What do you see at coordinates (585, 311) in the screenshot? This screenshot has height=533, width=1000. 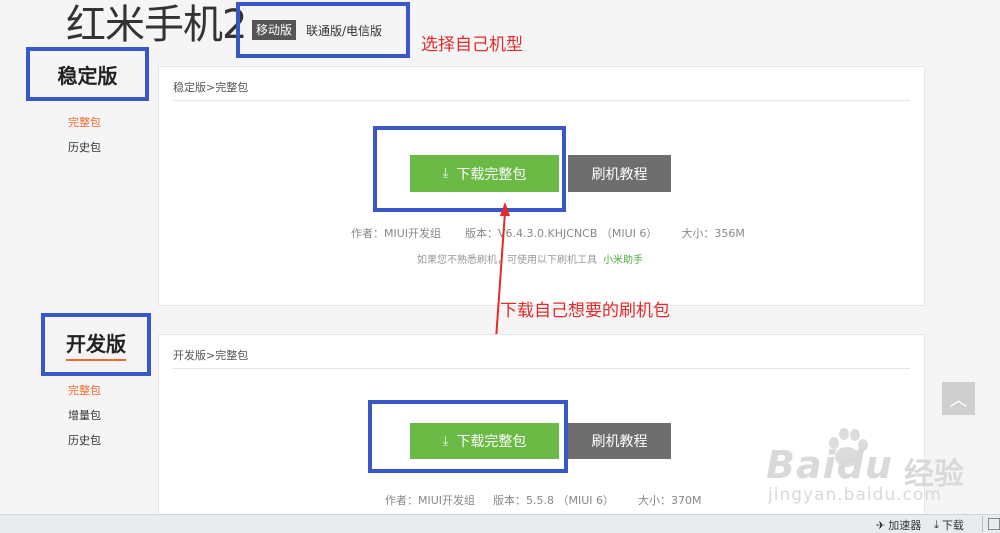 I see `annotation-download-package: 下载自己想要的刷机包` at bounding box center [585, 311].